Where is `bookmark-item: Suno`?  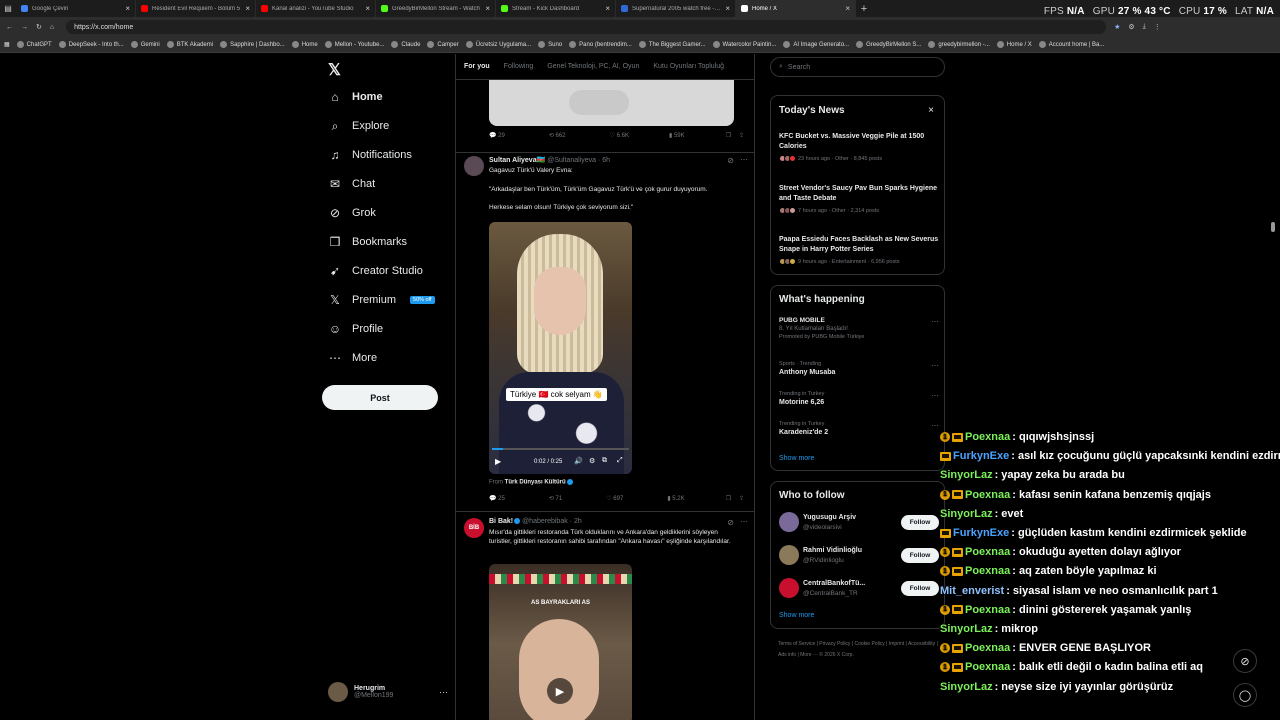
bookmark-item: Suno is located at coordinates (550, 44).